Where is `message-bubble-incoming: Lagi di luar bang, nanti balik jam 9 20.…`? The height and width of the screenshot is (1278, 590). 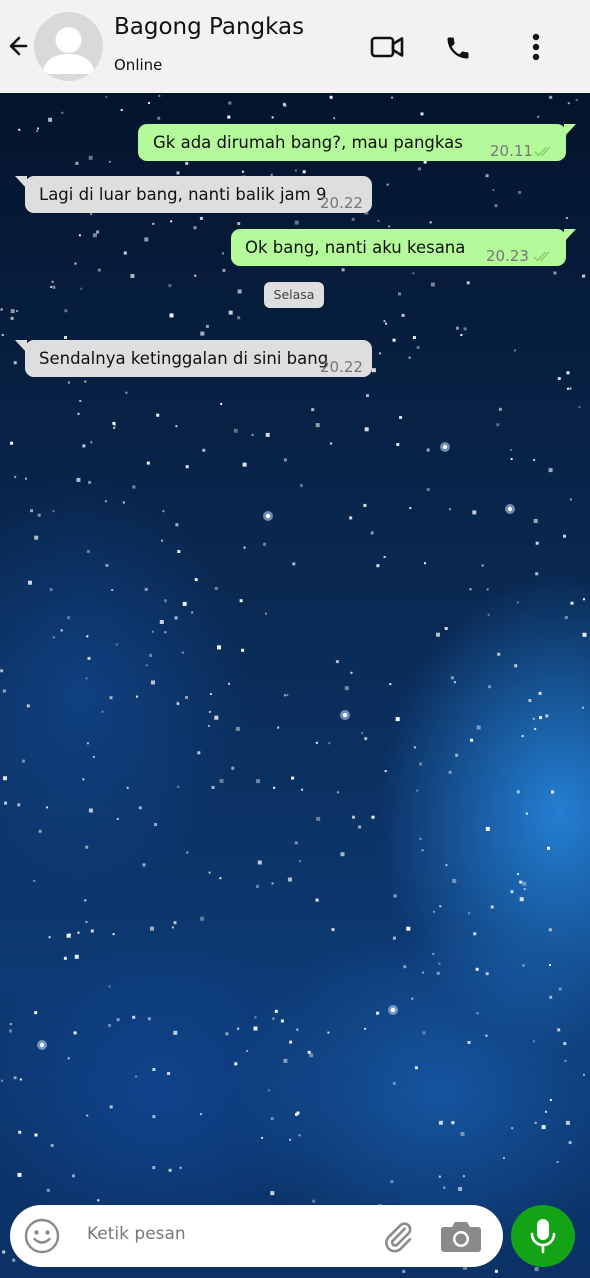 message-bubble-incoming: Lagi di luar bang, nanti balik jam 9 20.… is located at coordinates (193, 194).